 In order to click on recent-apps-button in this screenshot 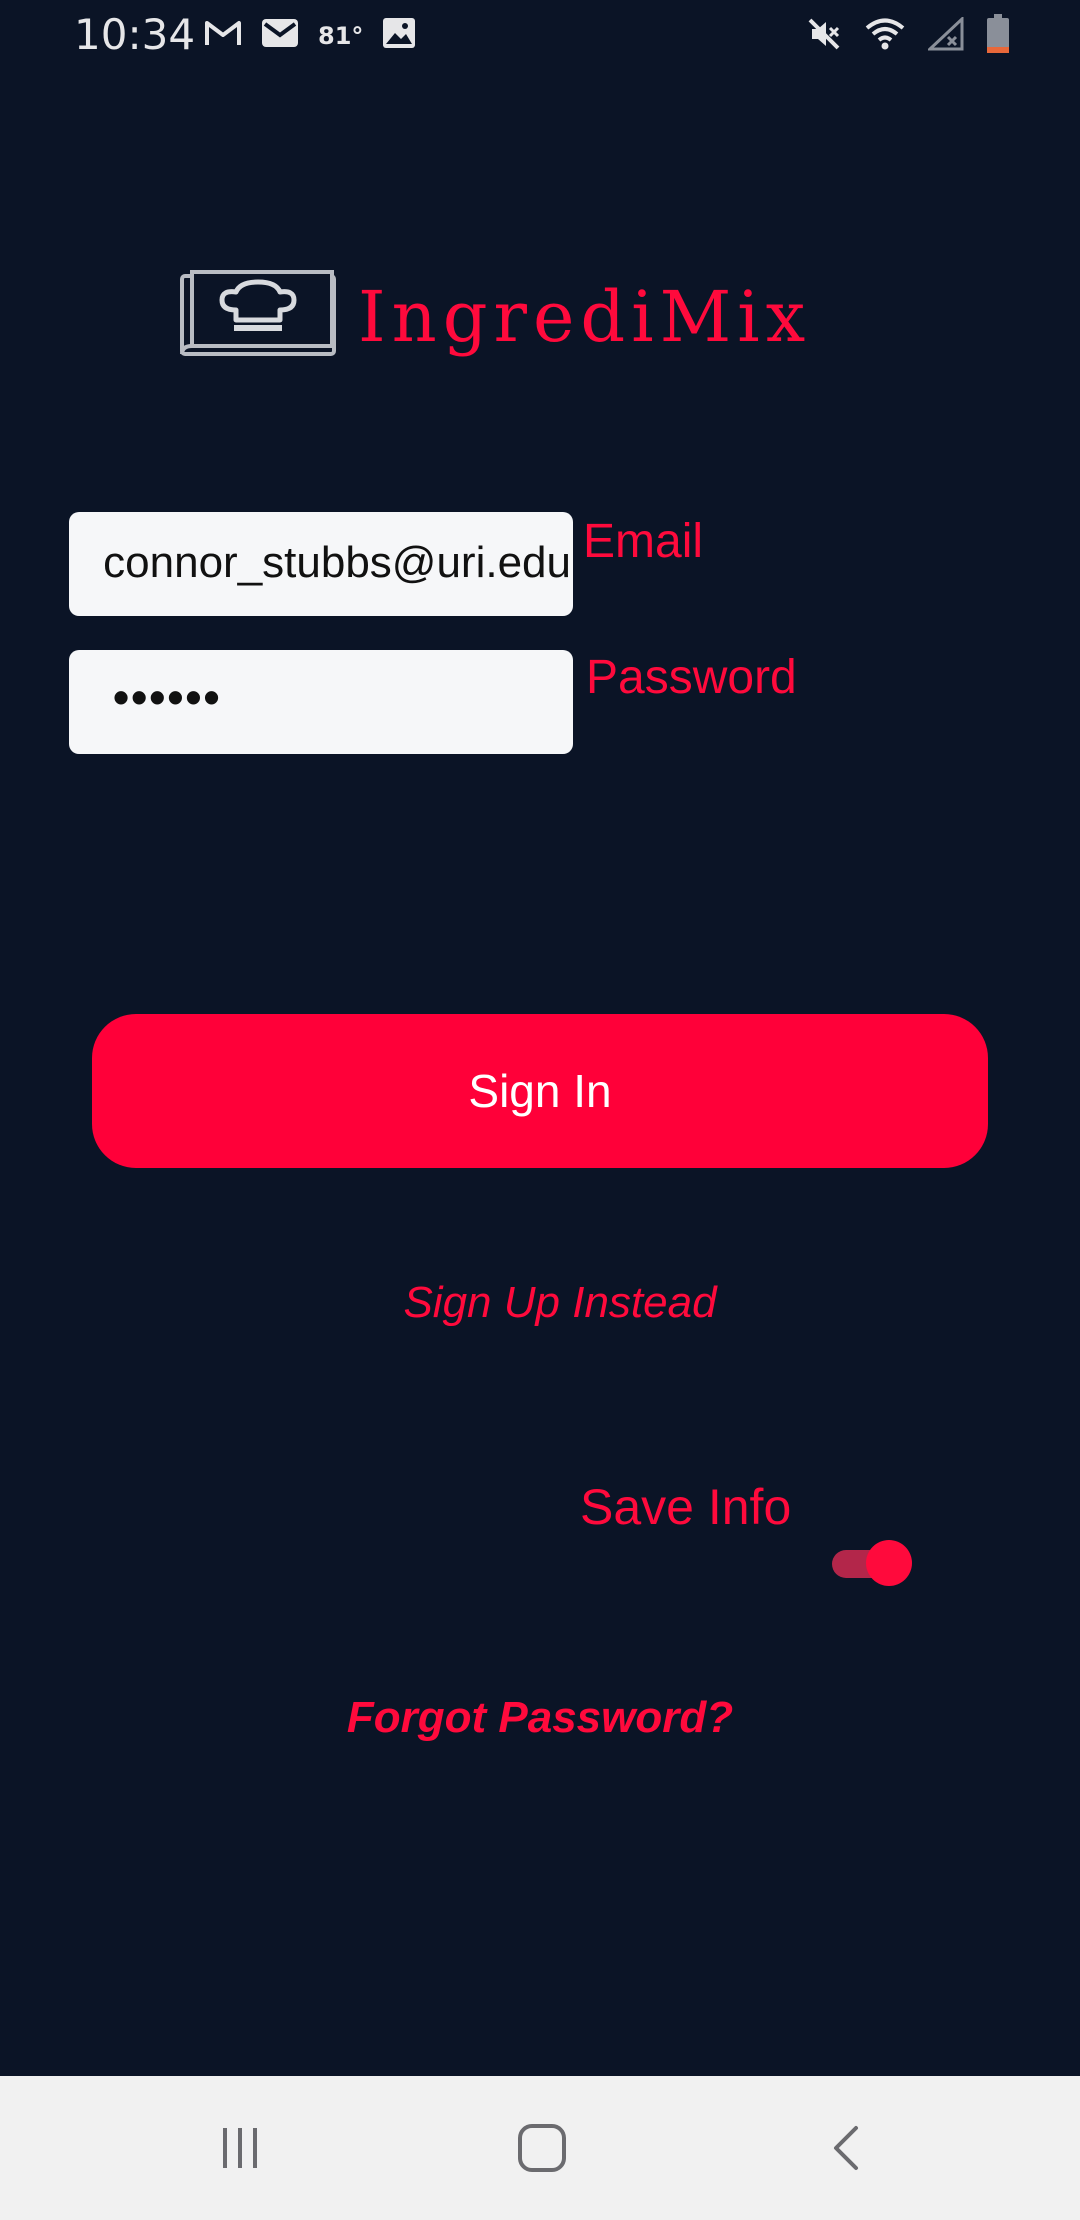, I will do `click(240, 2150)`.